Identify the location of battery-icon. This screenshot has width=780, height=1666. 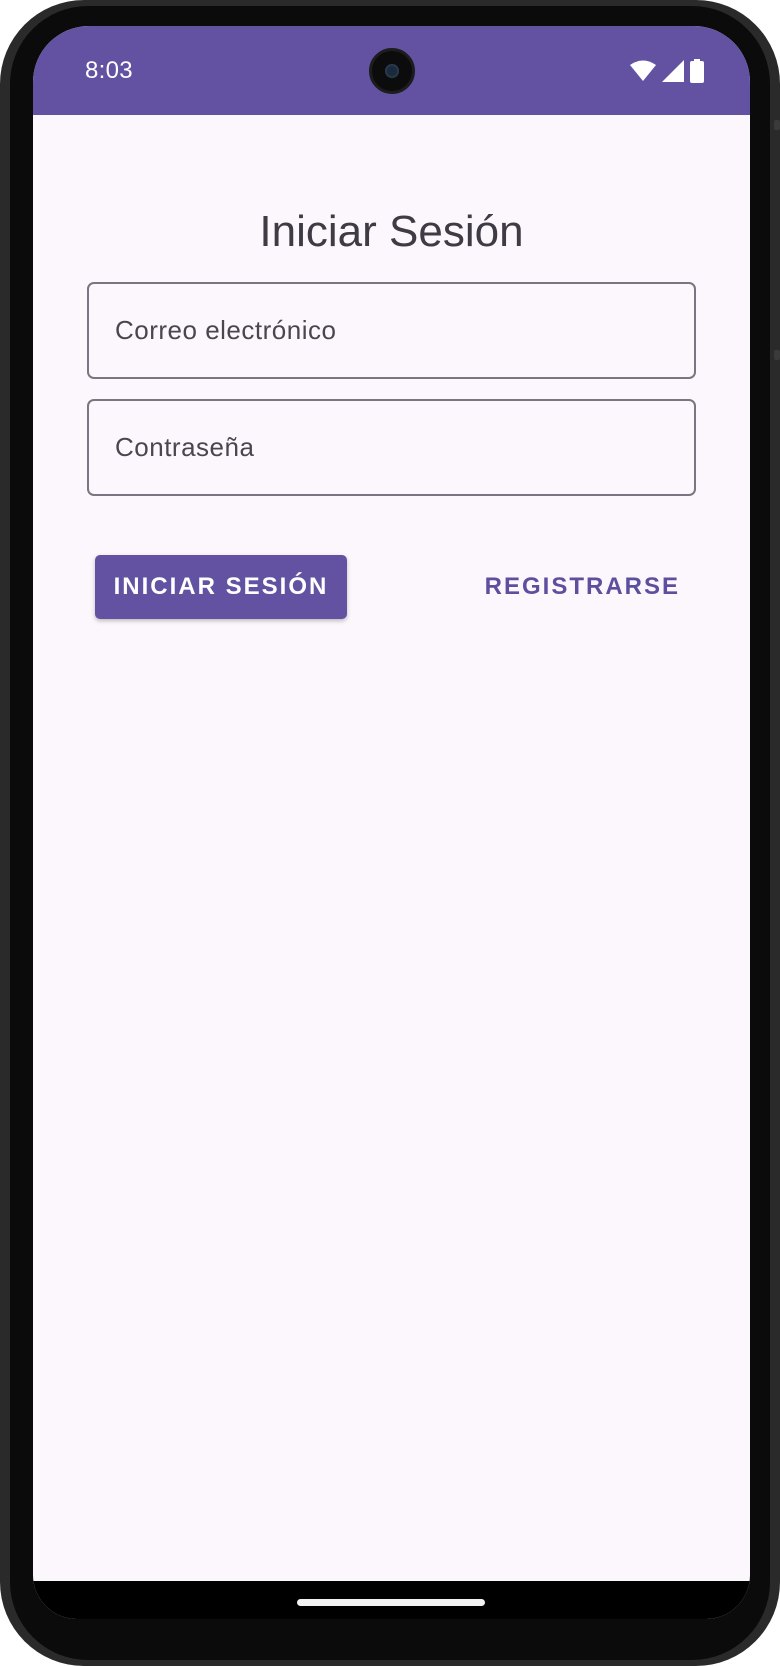
(697, 73).